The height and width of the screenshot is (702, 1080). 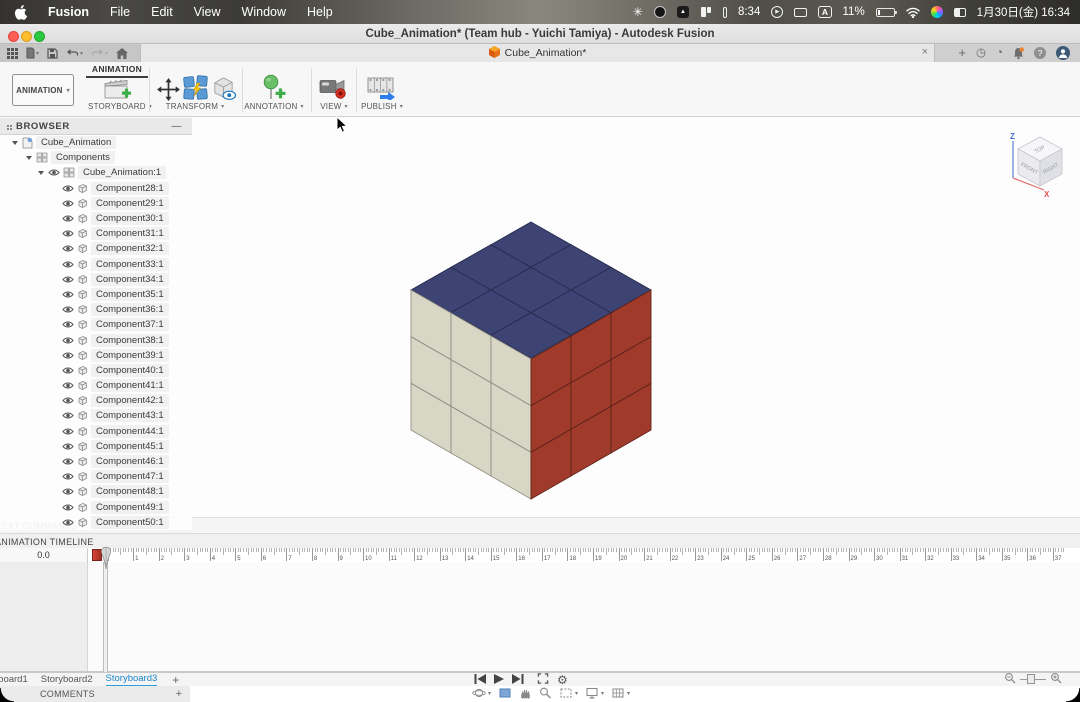 I want to click on browser-component-row: Component28:1, so click(x=96, y=188).